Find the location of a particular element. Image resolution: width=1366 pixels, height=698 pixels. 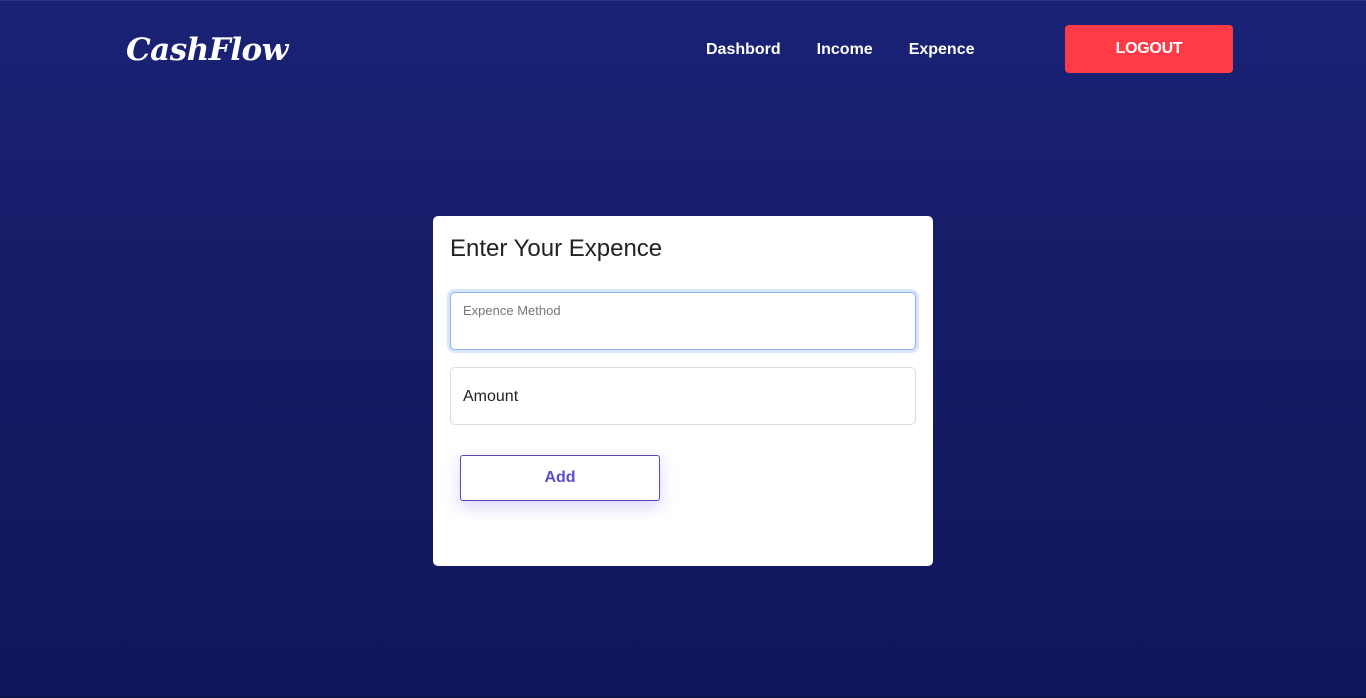

expence-method-label: Expence Method is located at coordinates (512, 310).